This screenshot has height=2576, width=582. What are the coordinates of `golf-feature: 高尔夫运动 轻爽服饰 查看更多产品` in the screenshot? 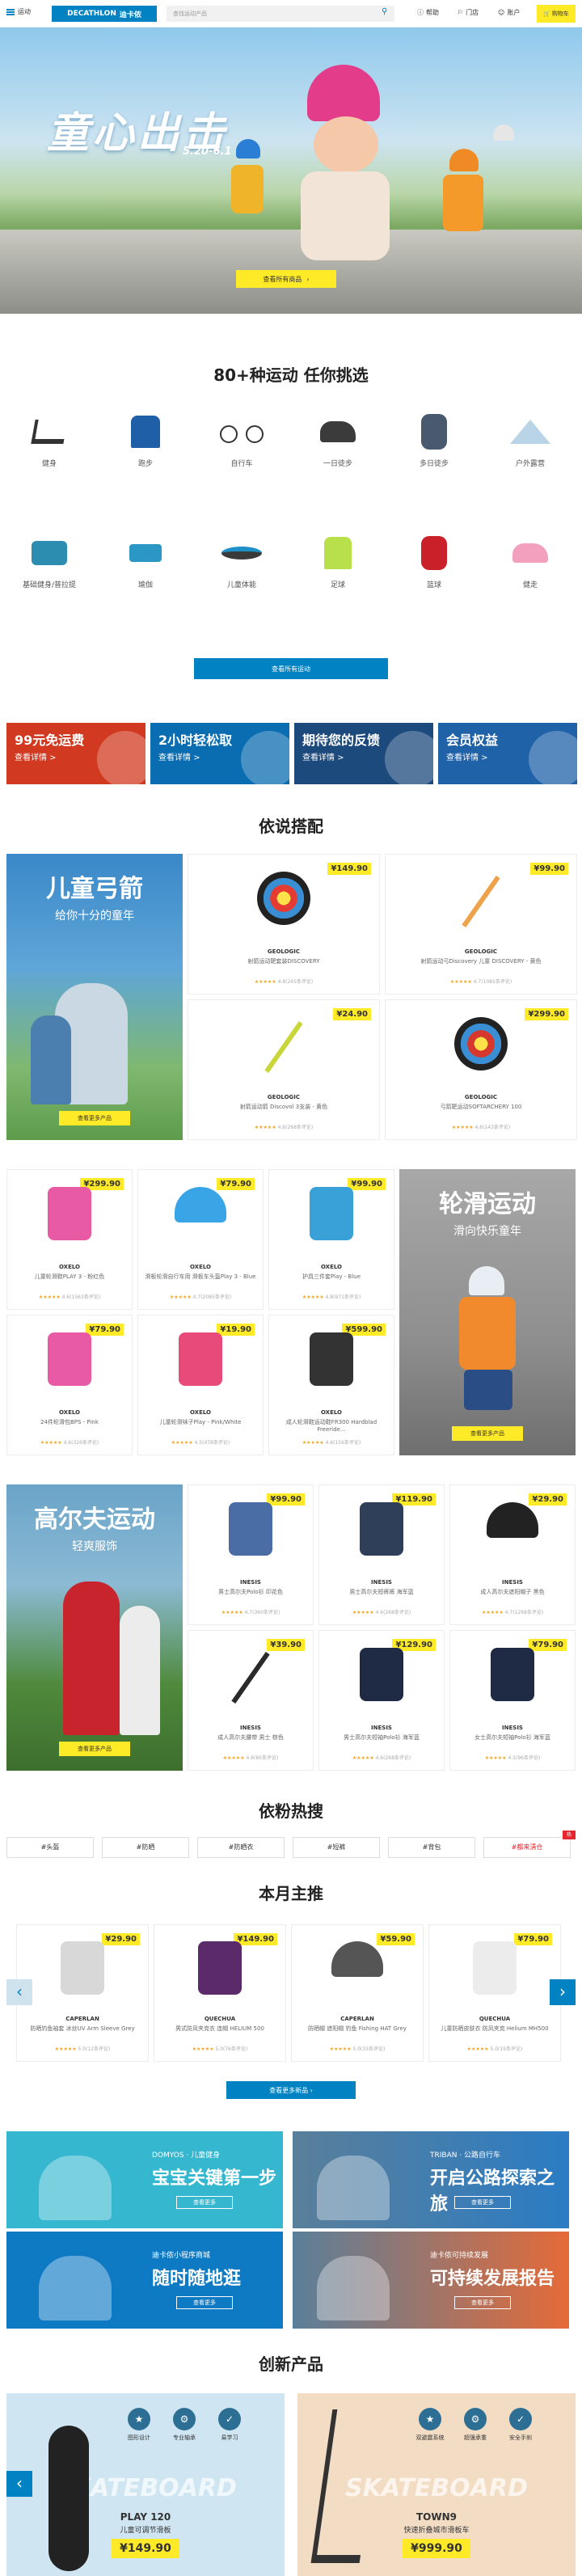 It's located at (95, 1627).